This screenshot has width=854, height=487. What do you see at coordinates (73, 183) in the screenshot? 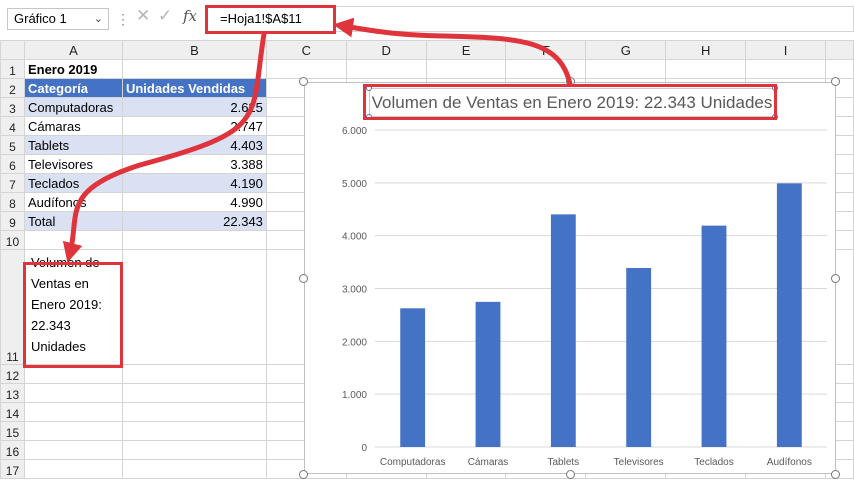
I see `category-cell: Teclados` at bounding box center [73, 183].